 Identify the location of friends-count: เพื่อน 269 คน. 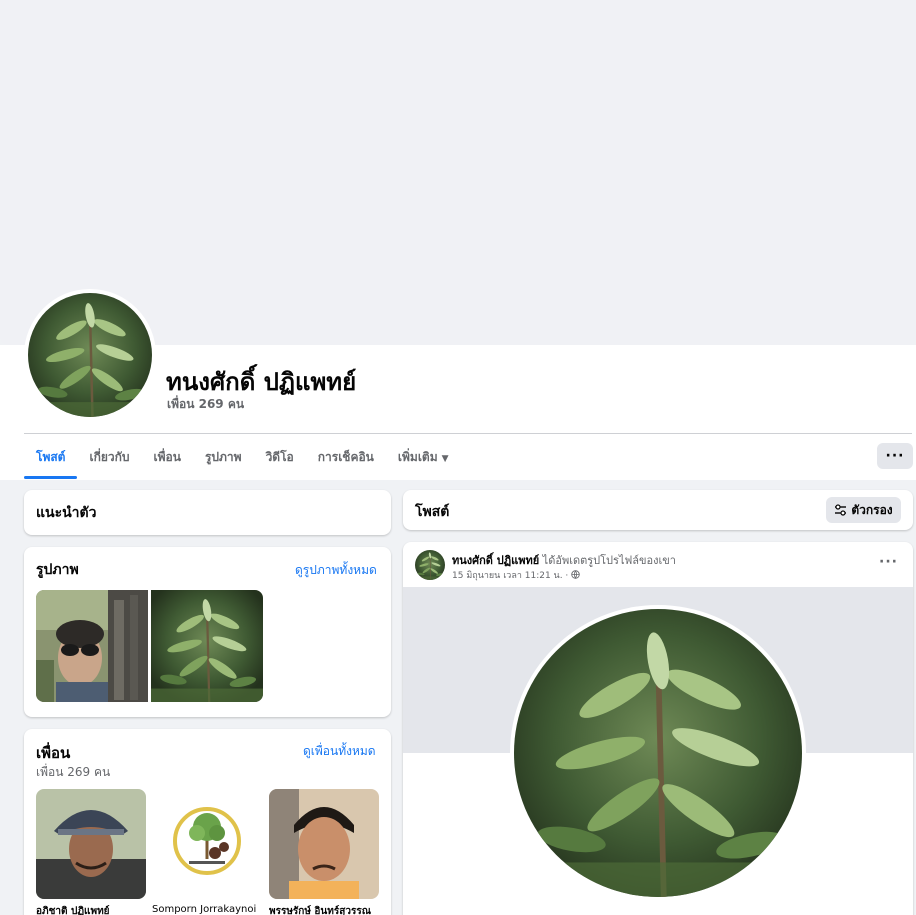
(73, 772).